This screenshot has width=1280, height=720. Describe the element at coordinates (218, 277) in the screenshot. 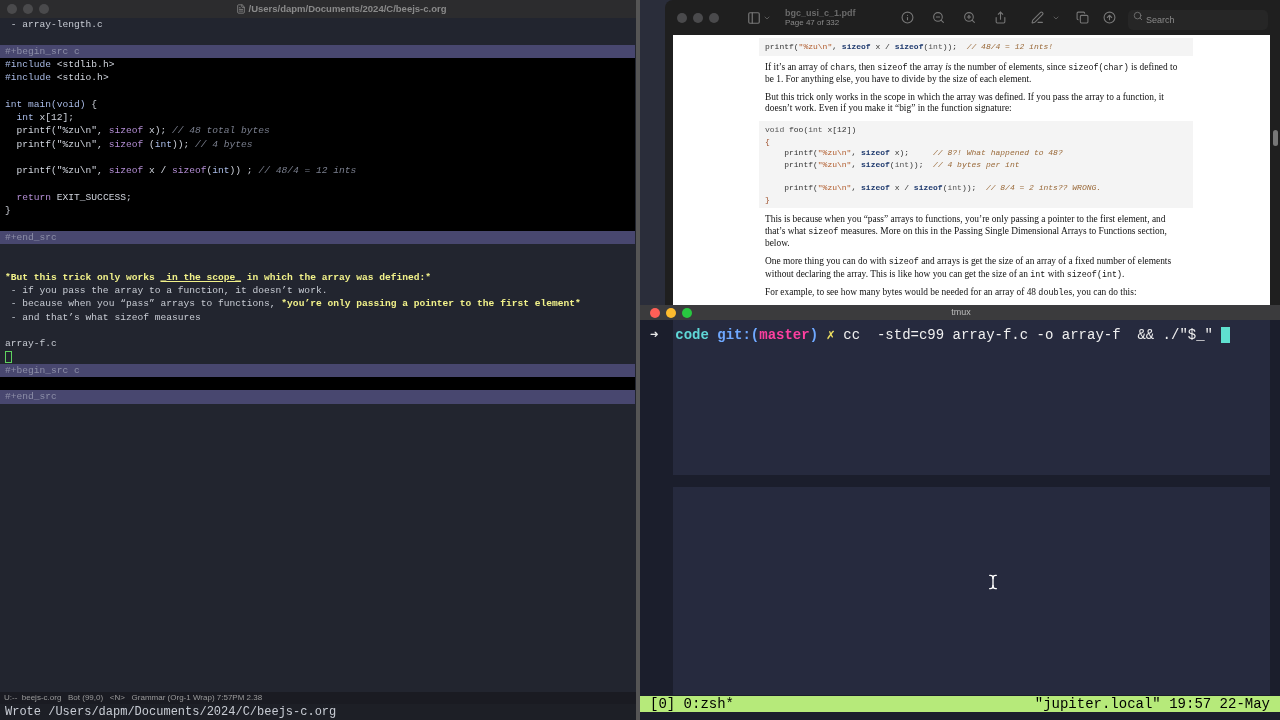

I see `text-line: *But this trick only works _in the scope_ in which the array was defined:*` at that location.